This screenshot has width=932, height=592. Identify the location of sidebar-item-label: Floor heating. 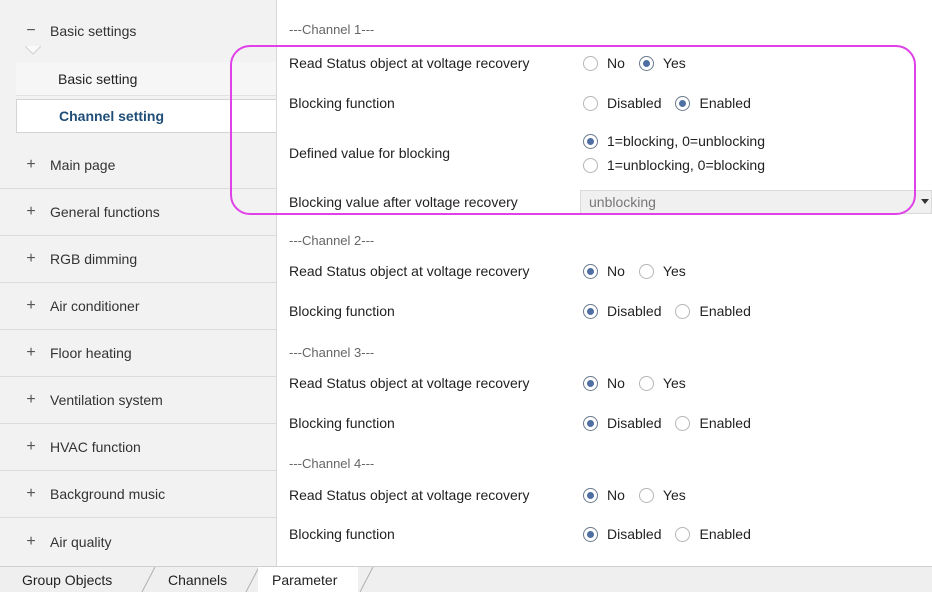
(91, 353).